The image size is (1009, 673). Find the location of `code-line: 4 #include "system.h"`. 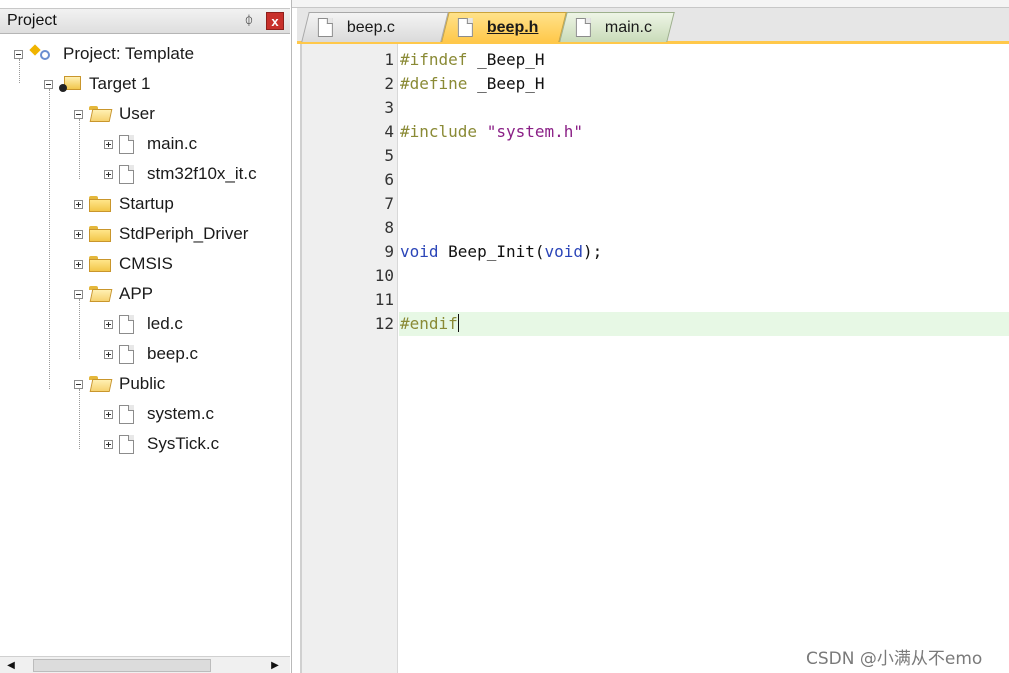

code-line: 4 #include "system.h" is located at coordinates (655, 132).